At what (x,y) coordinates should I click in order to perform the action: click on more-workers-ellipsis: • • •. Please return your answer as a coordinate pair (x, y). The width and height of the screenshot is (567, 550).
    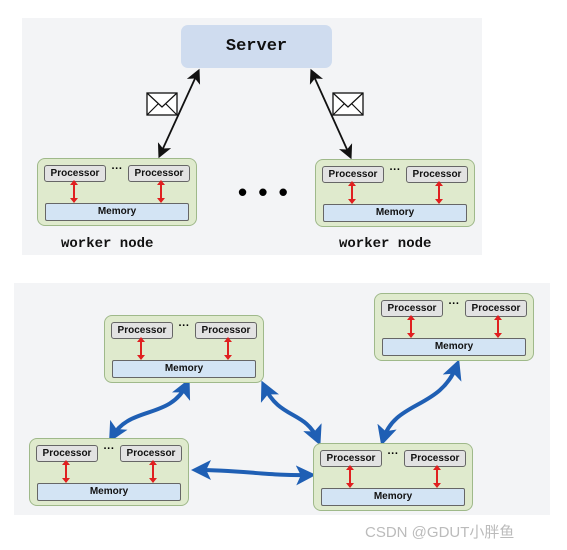
    Looking at the image, I should click on (264, 192).